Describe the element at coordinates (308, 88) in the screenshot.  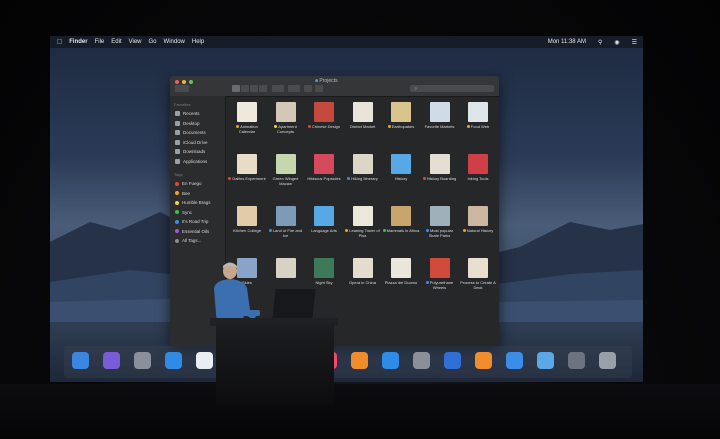
I see `share-button` at that location.